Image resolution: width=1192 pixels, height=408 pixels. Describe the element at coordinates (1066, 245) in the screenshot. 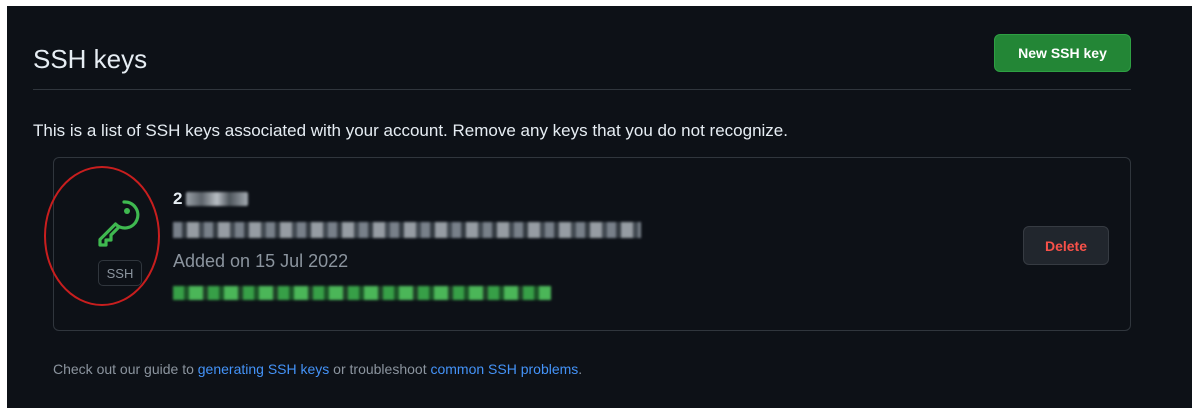

I see `delete-key-button: Delete` at that location.